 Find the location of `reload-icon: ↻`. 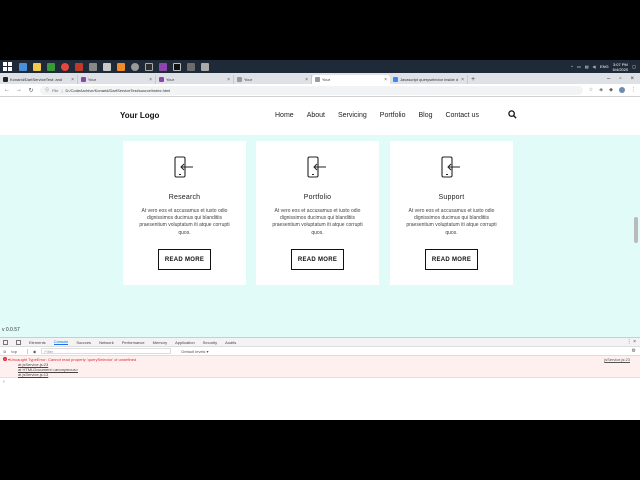

reload-icon: ↻ is located at coordinates (31, 90).